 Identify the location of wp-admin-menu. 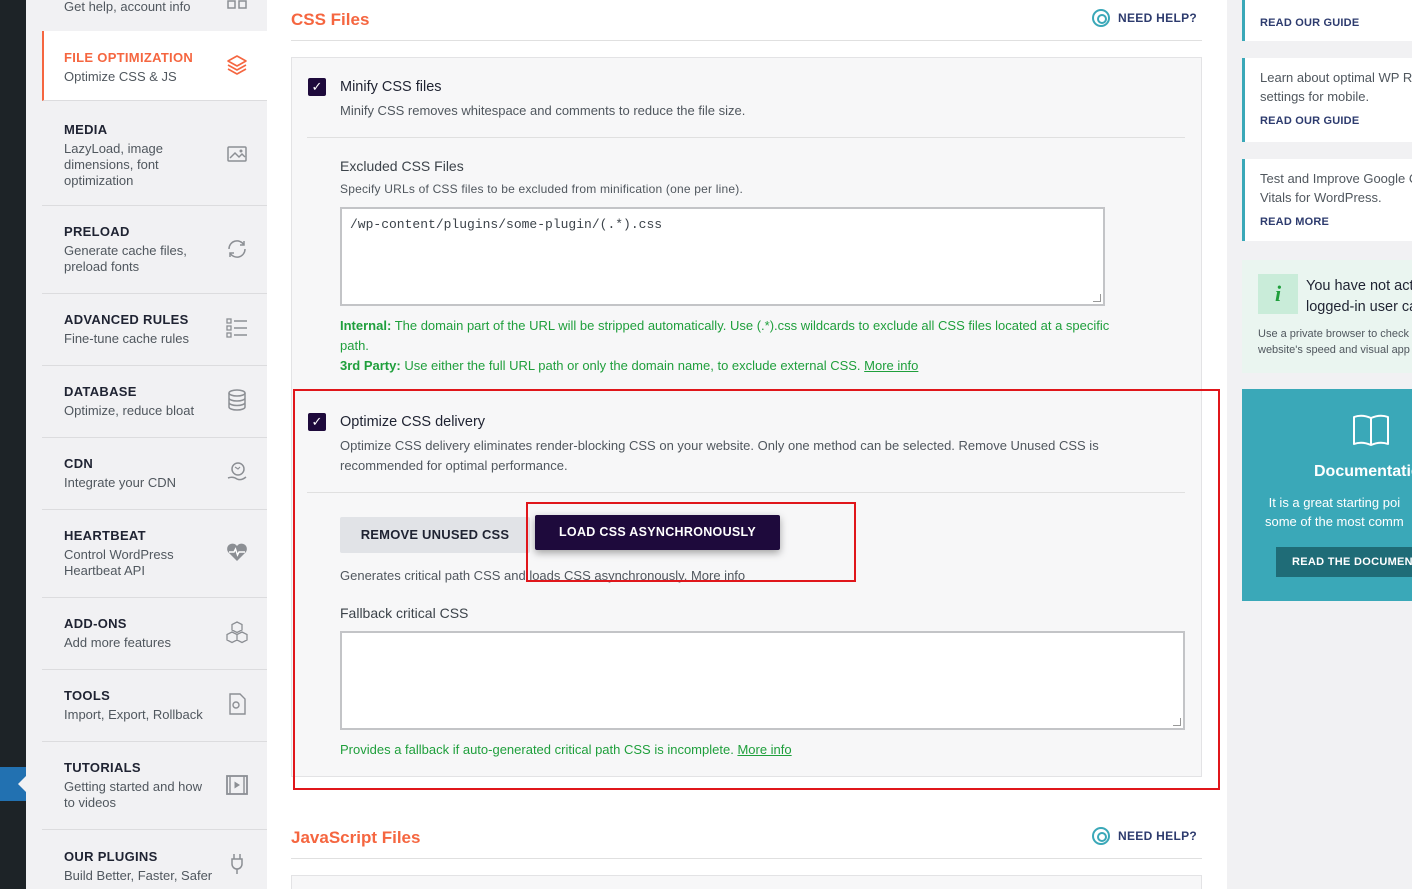
(13, 444).